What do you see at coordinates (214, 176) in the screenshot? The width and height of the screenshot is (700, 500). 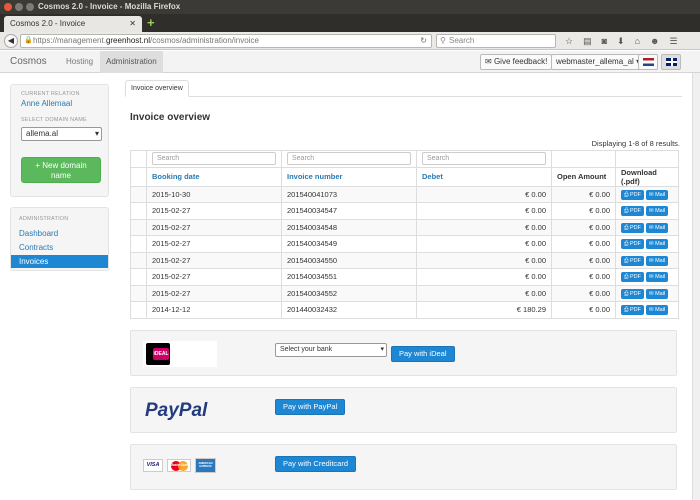 I see `column-header-booking-date: Booking date` at bounding box center [214, 176].